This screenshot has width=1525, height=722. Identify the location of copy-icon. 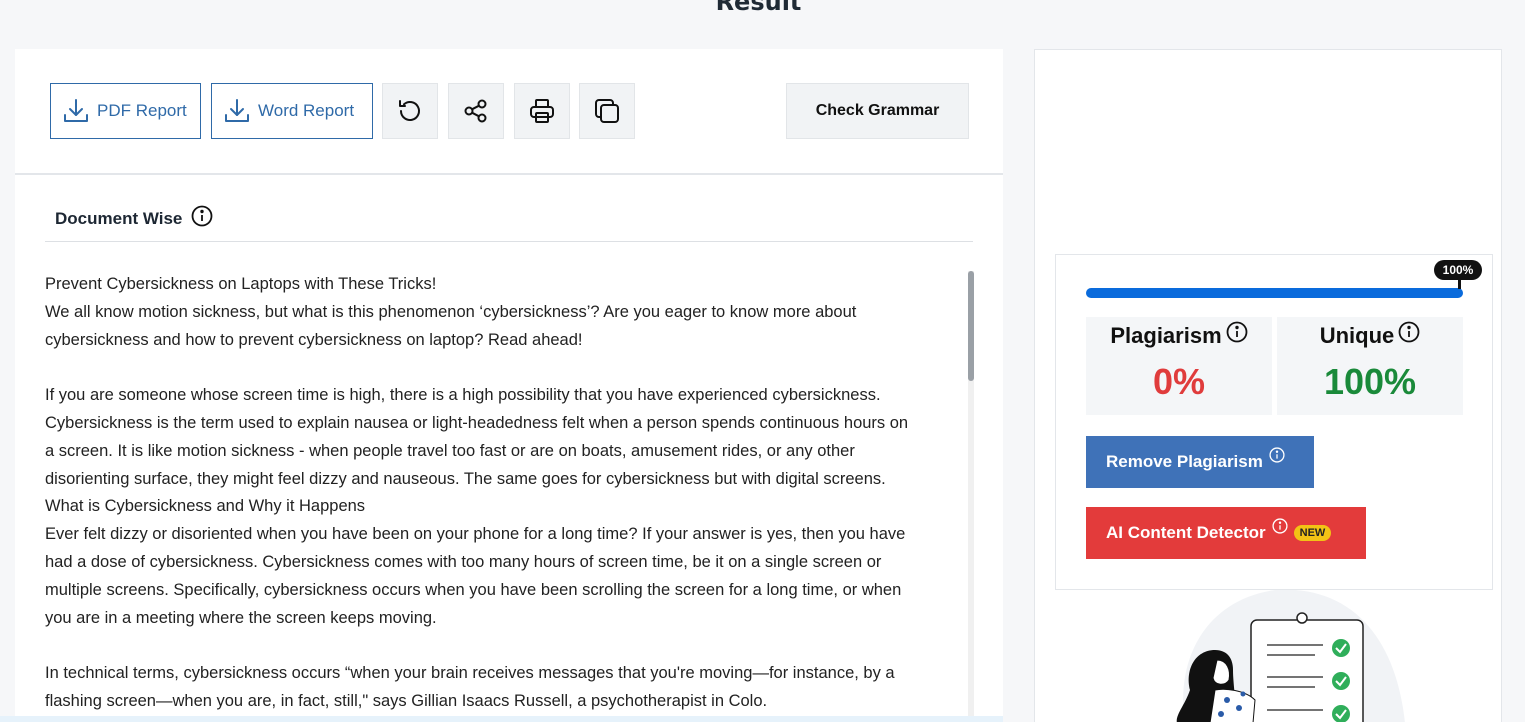
(607, 111).